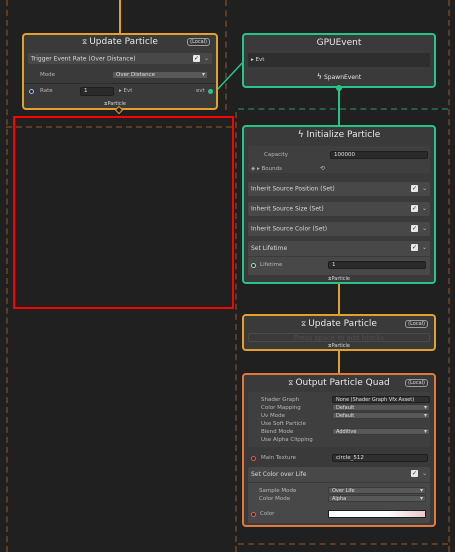 This screenshot has height=552, width=455. I want to click on lifetime-input-port, so click(253, 265).